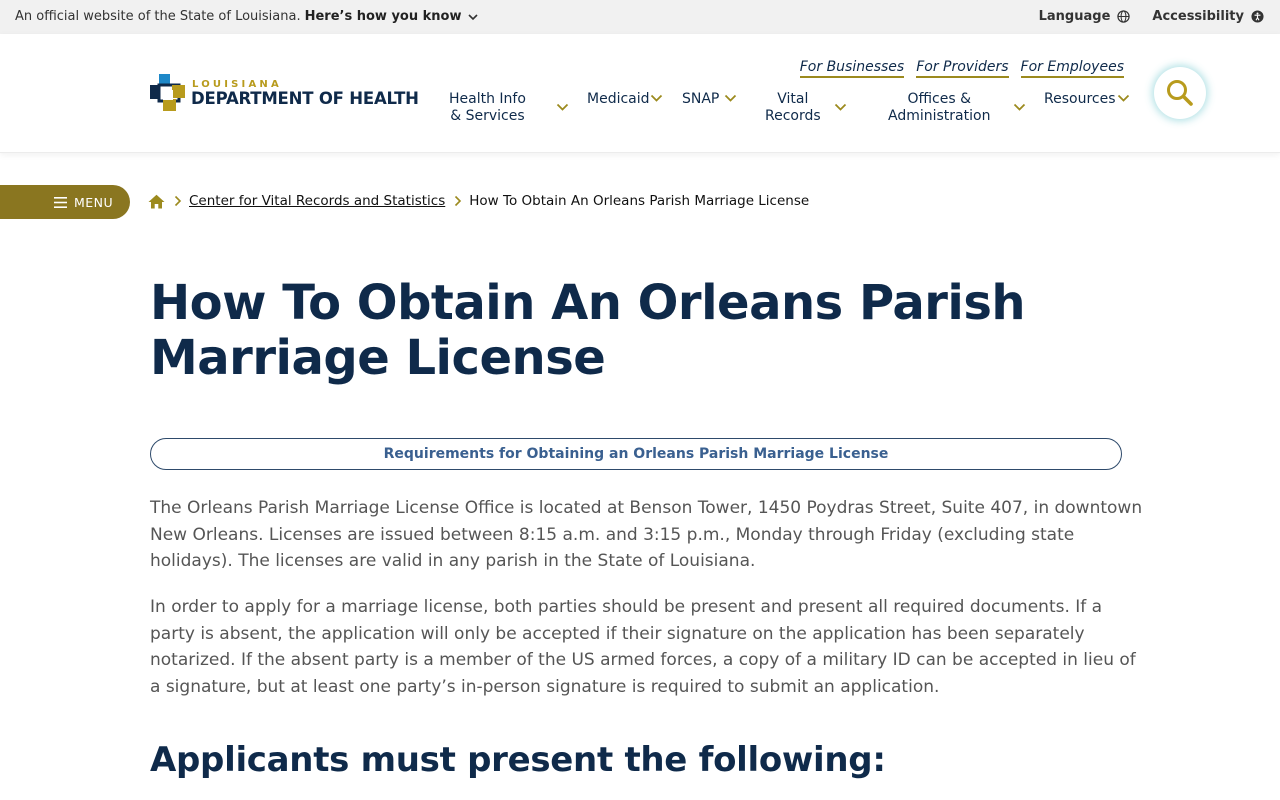 The image size is (1280, 800). I want to click on nav-offices-administration: Offices & Administration, so click(939, 108).